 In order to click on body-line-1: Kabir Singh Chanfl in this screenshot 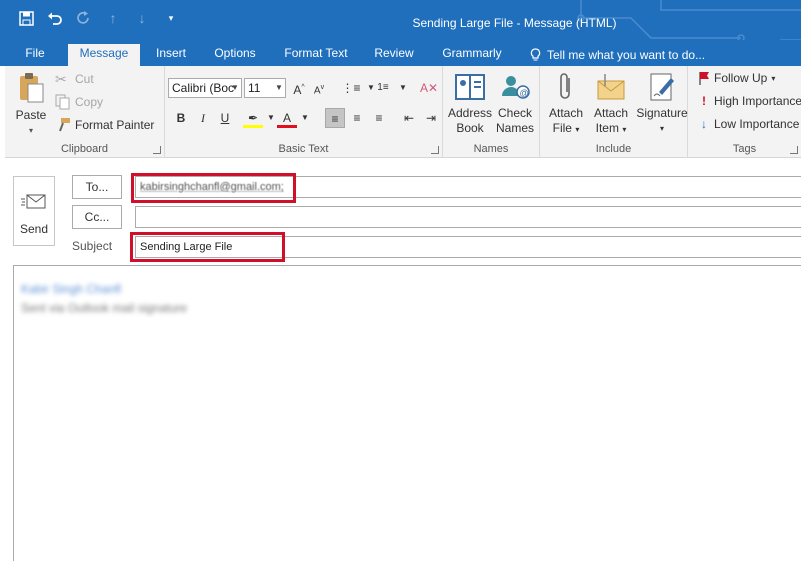, I will do `click(71, 289)`.